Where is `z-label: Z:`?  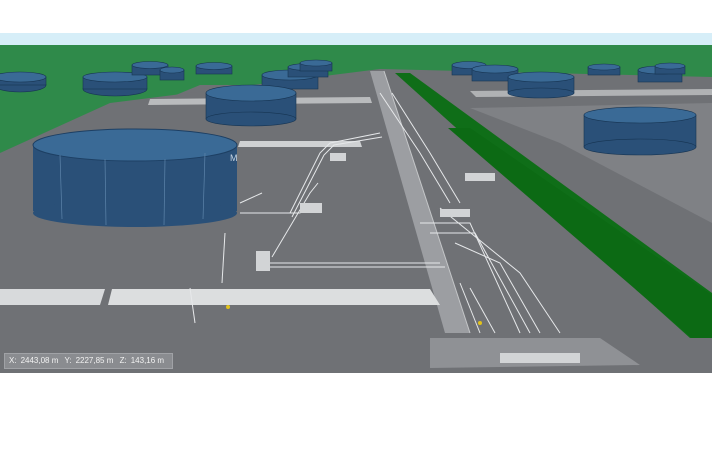
z-label: Z: is located at coordinates (123, 360).